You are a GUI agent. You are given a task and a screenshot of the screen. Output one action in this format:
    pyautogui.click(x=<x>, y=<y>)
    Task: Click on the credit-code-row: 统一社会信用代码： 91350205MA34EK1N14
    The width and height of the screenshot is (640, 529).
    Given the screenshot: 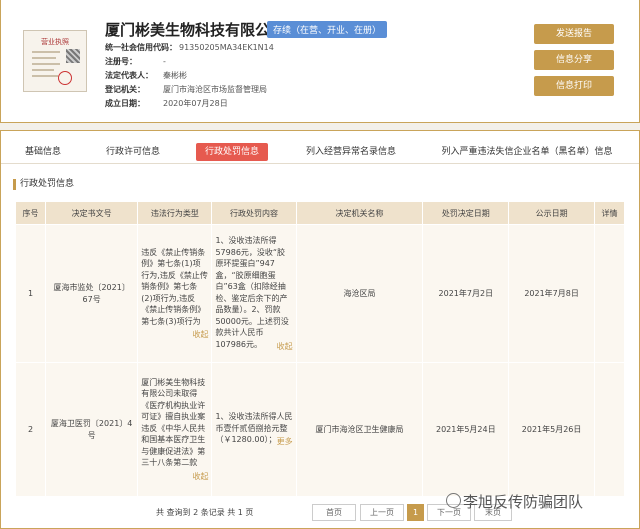 What is the action you would take?
    pyautogui.click(x=189, y=47)
    